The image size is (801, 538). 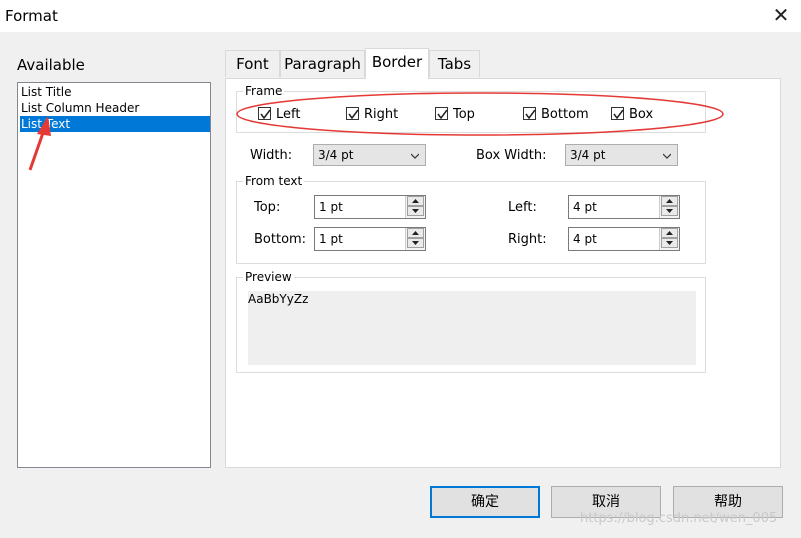 I want to click on from-top-value: 1 pt, so click(x=331, y=207).